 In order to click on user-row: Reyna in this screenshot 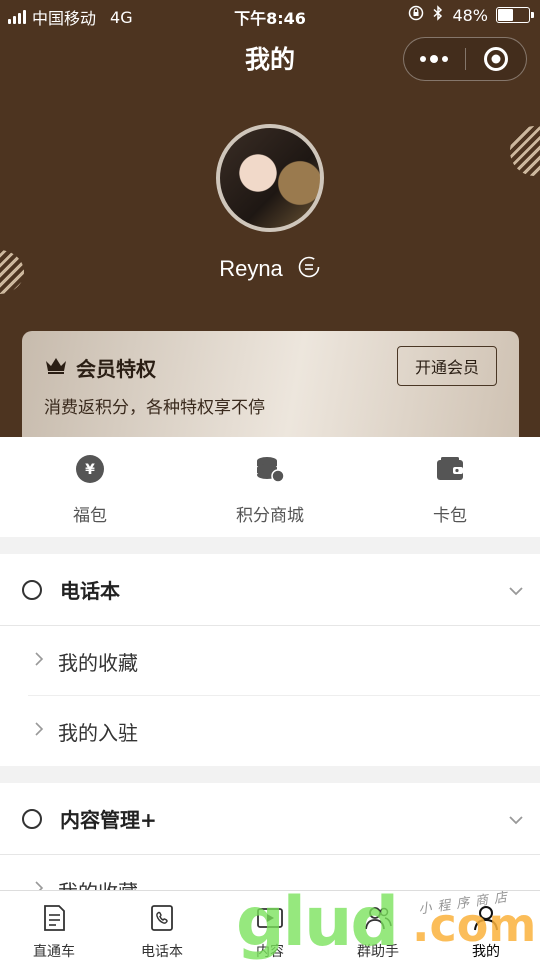, I will do `click(270, 269)`.